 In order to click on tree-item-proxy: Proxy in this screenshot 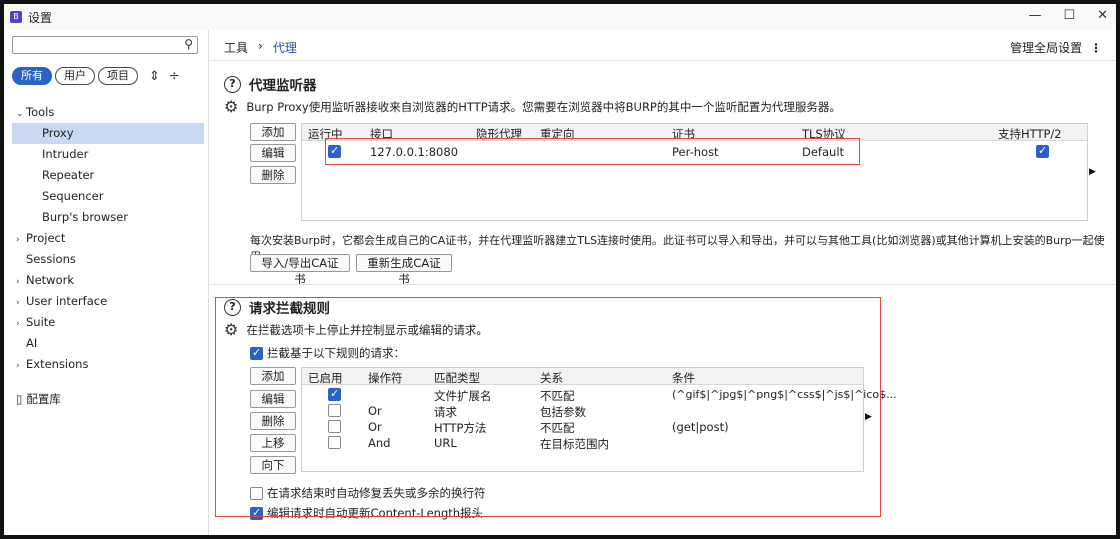, I will do `click(108, 133)`.